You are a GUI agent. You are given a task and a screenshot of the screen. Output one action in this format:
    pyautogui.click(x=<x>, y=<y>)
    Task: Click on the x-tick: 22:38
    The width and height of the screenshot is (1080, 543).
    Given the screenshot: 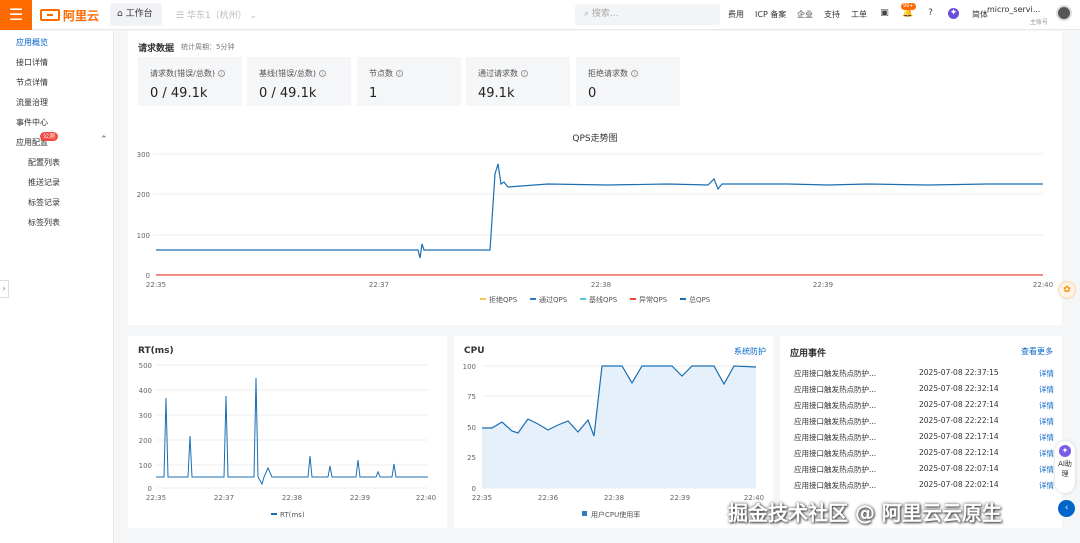 What is the action you would take?
    pyautogui.click(x=614, y=498)
    